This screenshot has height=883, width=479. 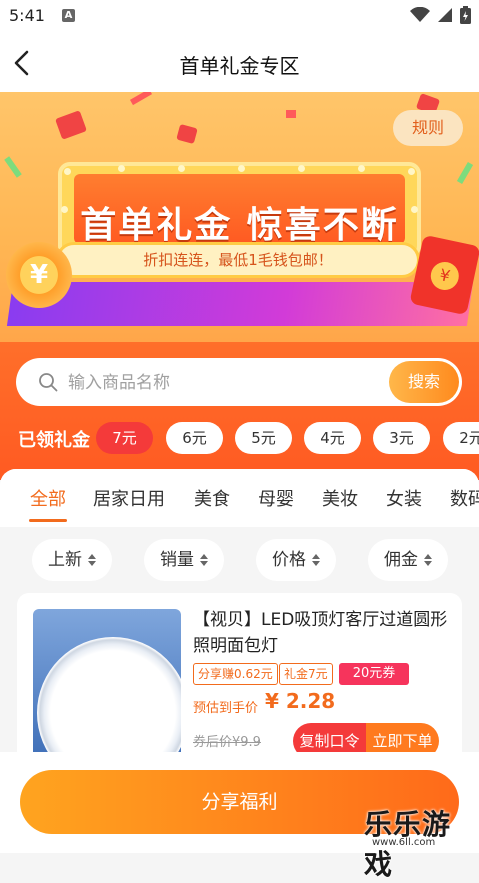 I want to click on tab-all: 全部, so click(x=48, y=498).